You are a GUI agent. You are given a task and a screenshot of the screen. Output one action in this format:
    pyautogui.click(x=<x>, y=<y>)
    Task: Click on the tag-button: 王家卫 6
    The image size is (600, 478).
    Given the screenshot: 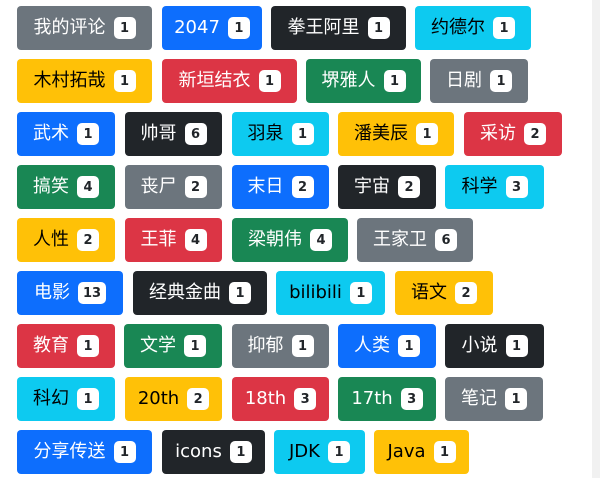 What is the action you would take?
    pyautogui.click(x=415, y=240)
    